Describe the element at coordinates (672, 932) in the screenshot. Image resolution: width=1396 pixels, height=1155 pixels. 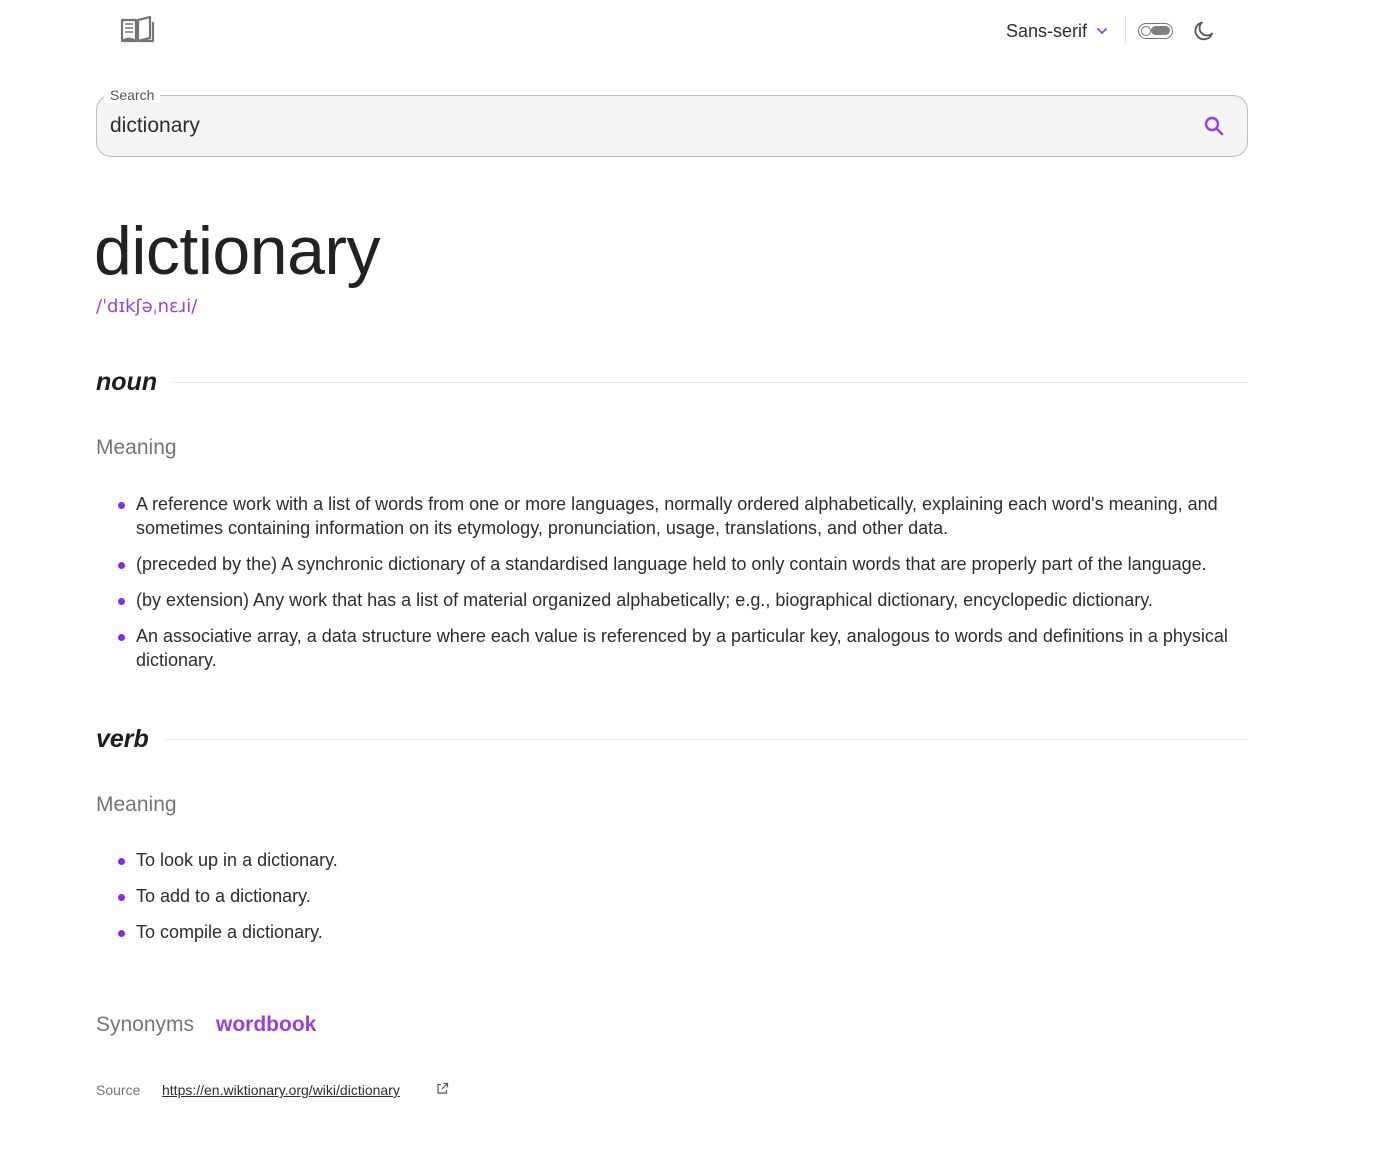
I see `definition-item: To compile a dictionary.` at that location.